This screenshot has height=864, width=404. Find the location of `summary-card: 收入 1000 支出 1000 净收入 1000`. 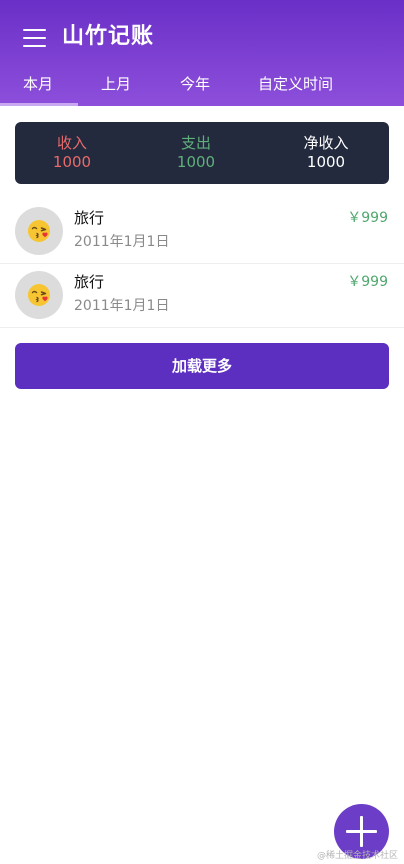

summary-card: 收入 1000 支出 1000 净收入 1000 is located at coordinates (202, 153).